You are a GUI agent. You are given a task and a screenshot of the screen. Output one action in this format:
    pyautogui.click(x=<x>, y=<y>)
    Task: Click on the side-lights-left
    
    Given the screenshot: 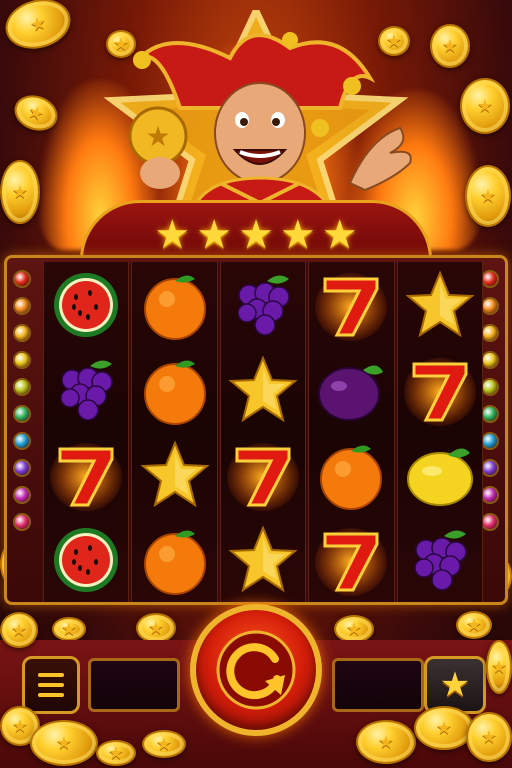 What is the action you would take?
    pyautogui.click(x=22, y=400)
    